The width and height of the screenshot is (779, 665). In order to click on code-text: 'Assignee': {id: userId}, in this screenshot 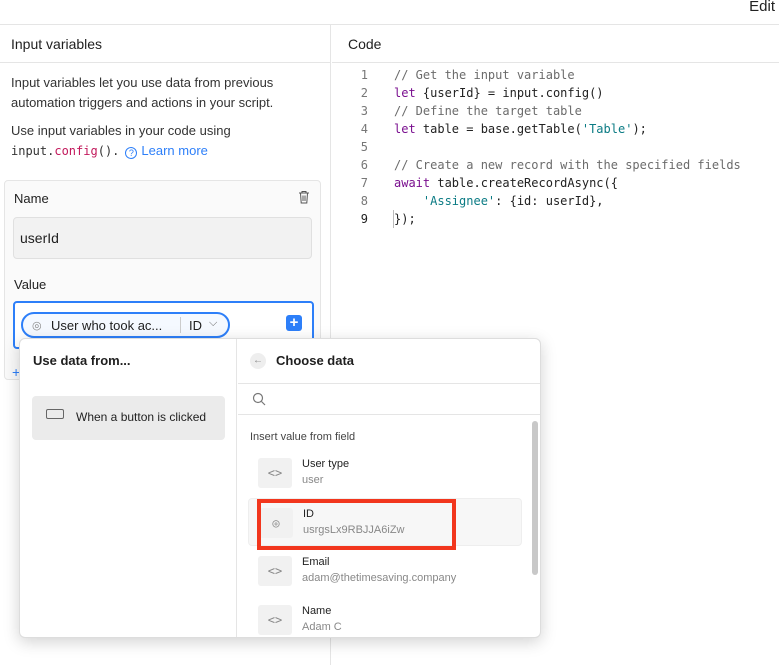, I will do `click(499, 201)`.